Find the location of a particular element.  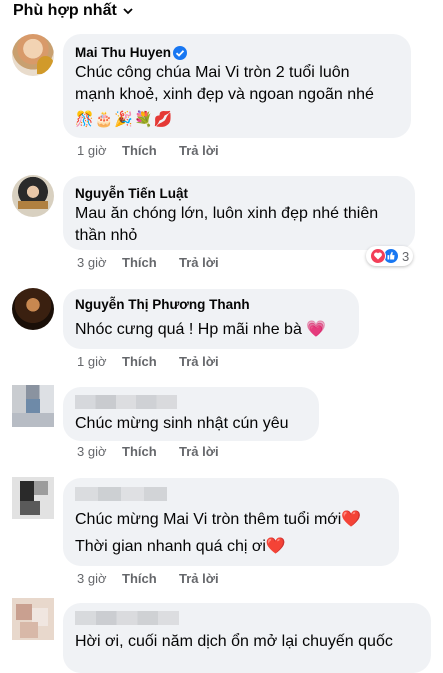

reaction-summary: 3 is located at coordinates (390, 256).